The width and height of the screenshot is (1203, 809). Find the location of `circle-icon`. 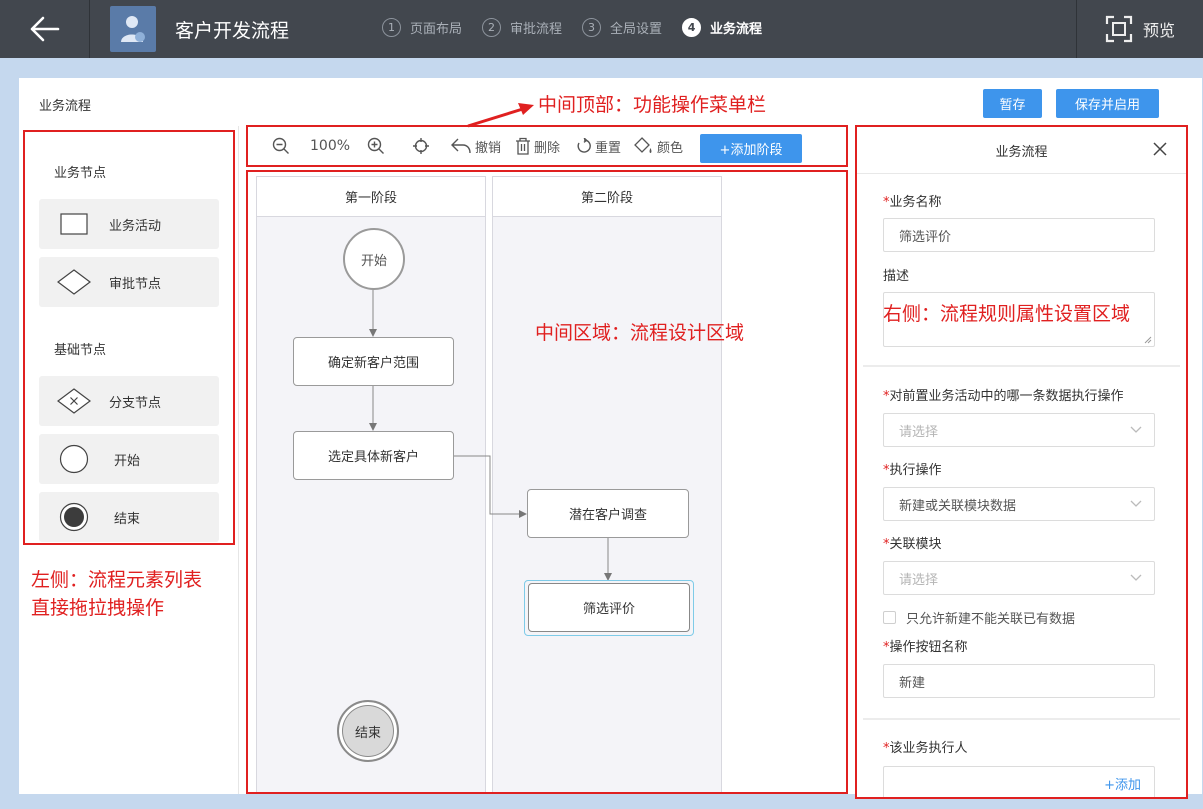

circle-icon is located at coordinates (74, 459).